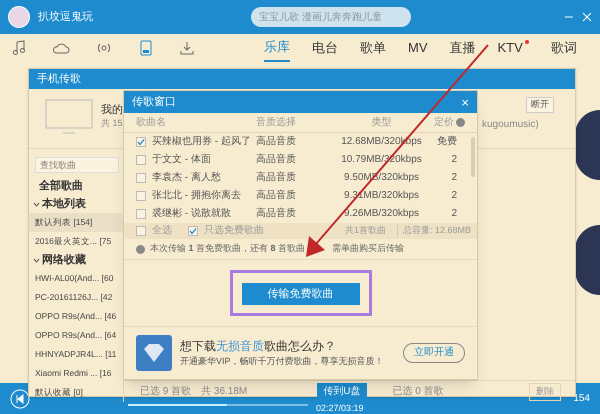 This screenshot has width=600, height=414. I want to click on song-title: 李袁杰 - 离人愁, so click(186, 178).